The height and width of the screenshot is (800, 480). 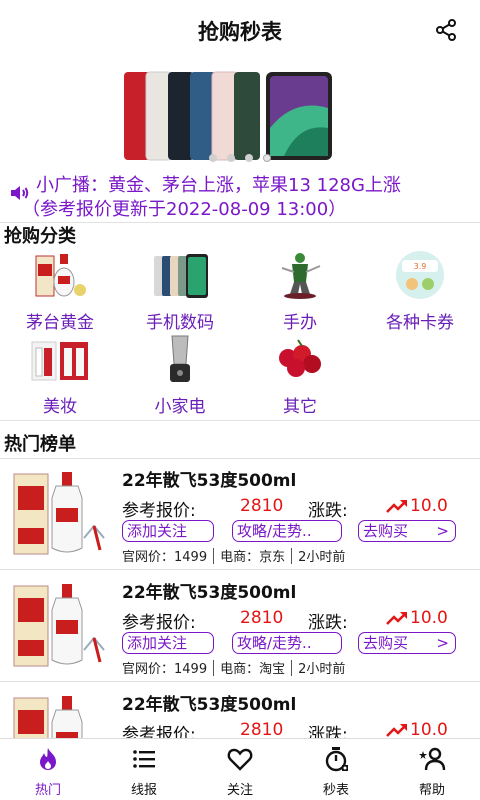 What do you see at coordinates (60, 275) in the screenshot?
I see `liquor-icon` at bounding box center [60, 275].